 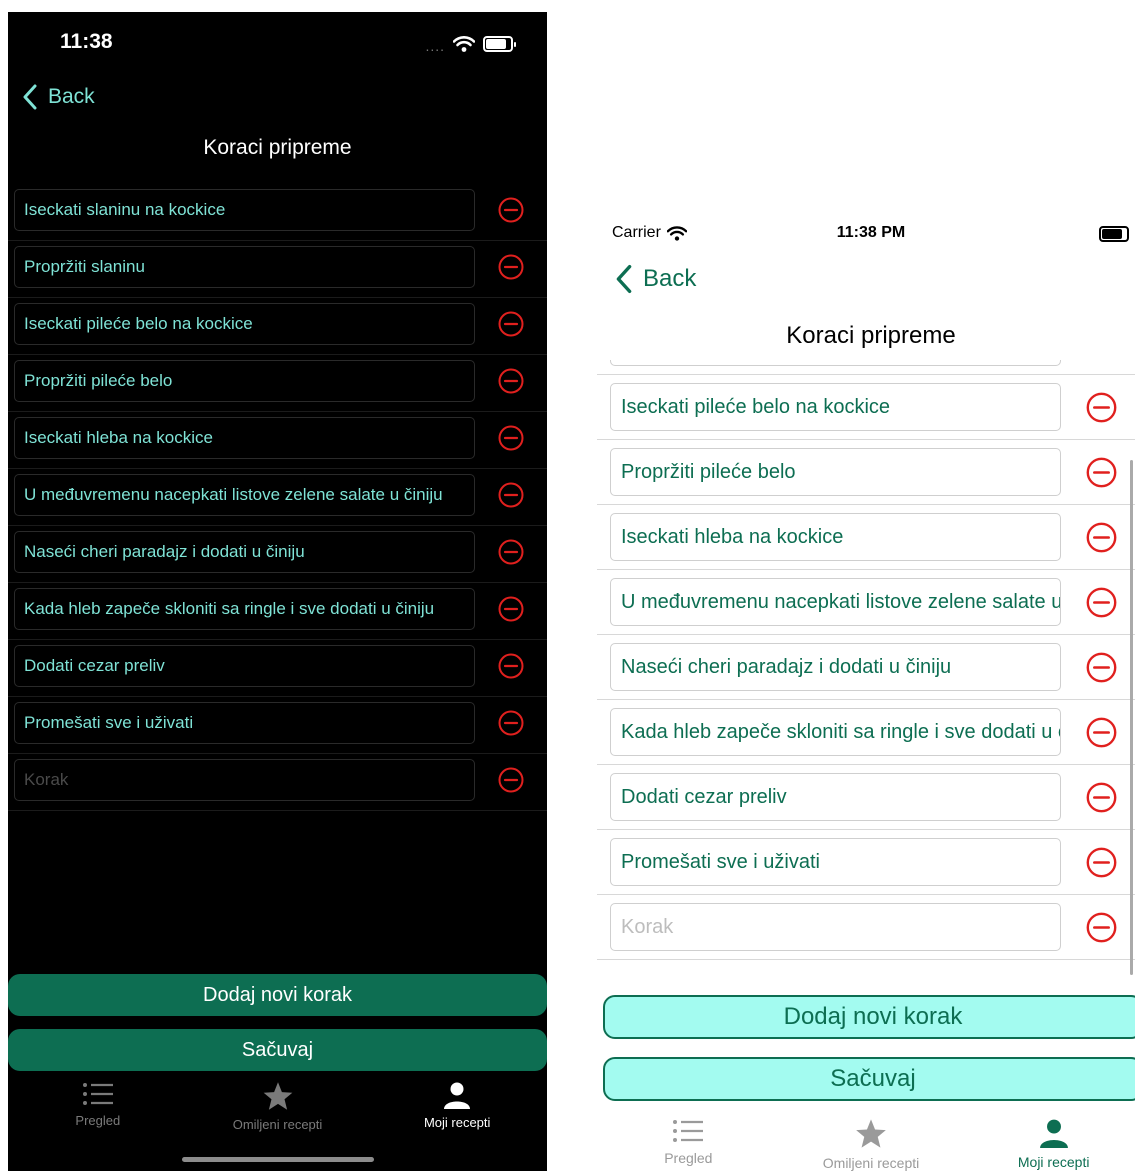 I want to click on step-row: Iseckati pileće belo na kockice, so click(x=277, y=326).